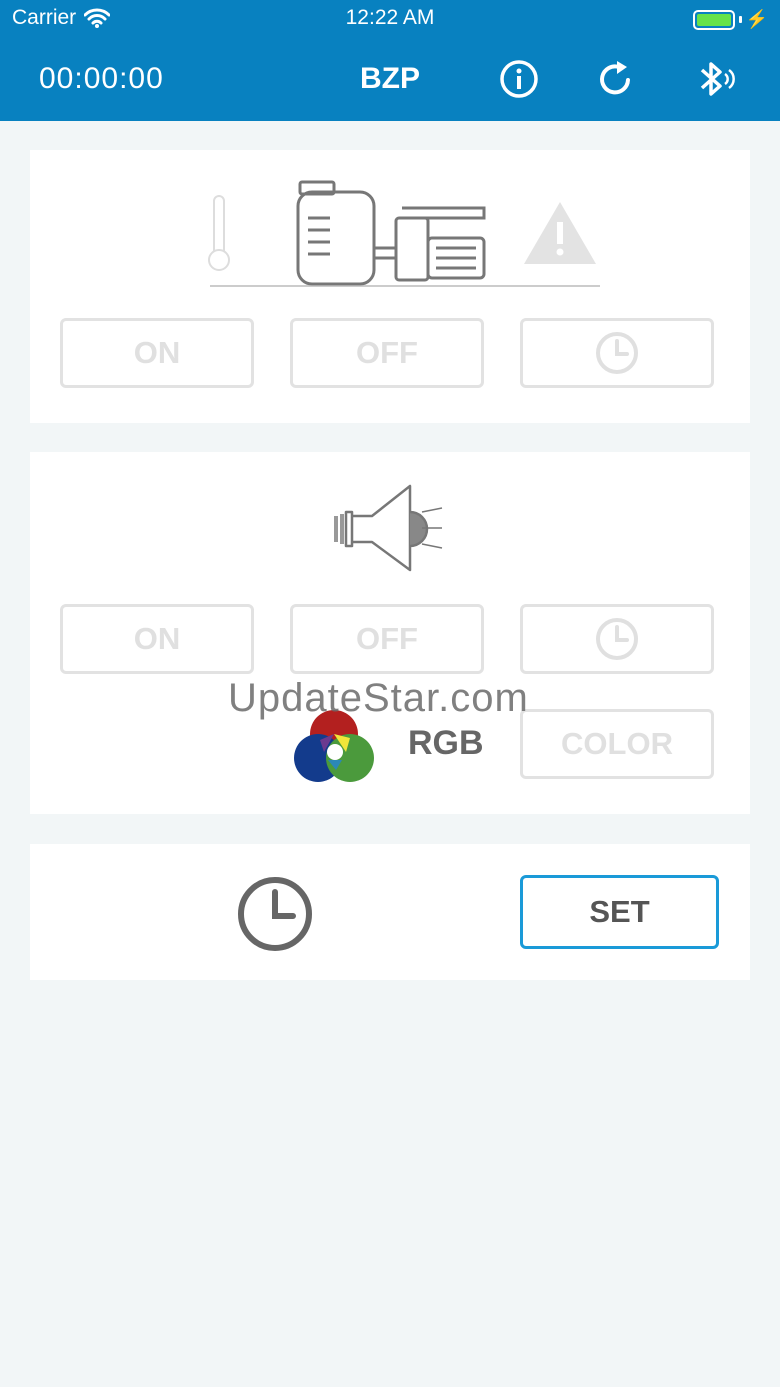 The image size is (780, 1387). What do you see at coordinates (714, 79) in the screenshot?
I see `bluetooth-icon` at bounding box center [714, 79].